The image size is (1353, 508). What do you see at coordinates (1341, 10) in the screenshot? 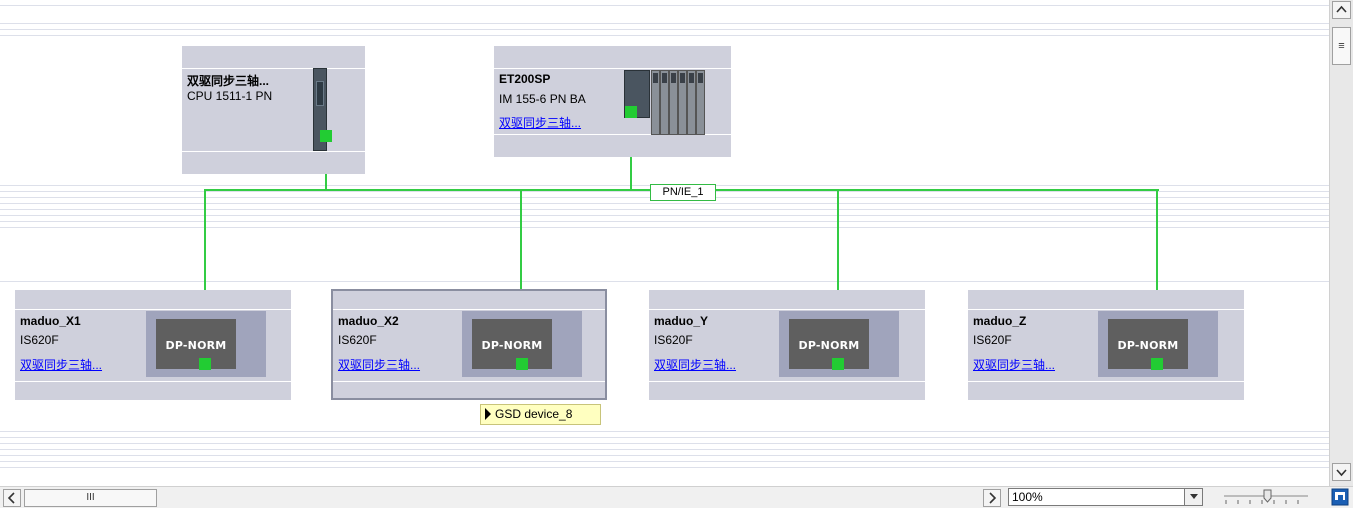
I see `chevron-up-icon` at bounding box center [1341, 10].